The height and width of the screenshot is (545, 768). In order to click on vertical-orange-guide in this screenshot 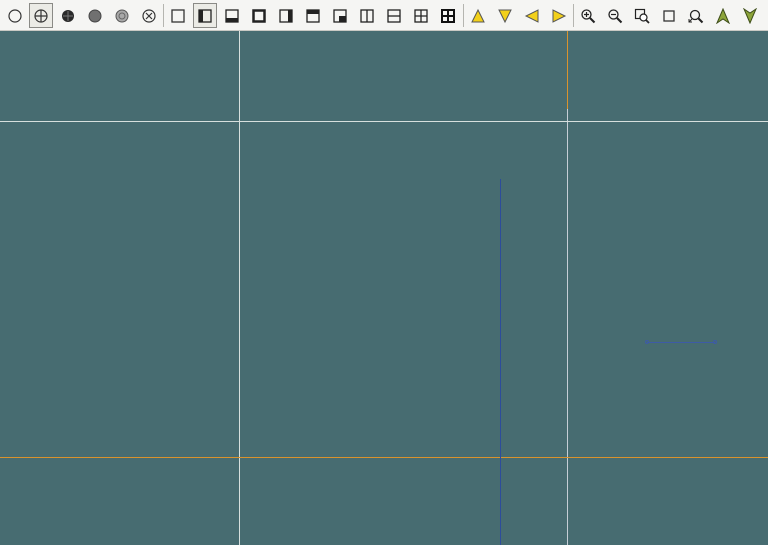, I will do `click(567, 70)`.